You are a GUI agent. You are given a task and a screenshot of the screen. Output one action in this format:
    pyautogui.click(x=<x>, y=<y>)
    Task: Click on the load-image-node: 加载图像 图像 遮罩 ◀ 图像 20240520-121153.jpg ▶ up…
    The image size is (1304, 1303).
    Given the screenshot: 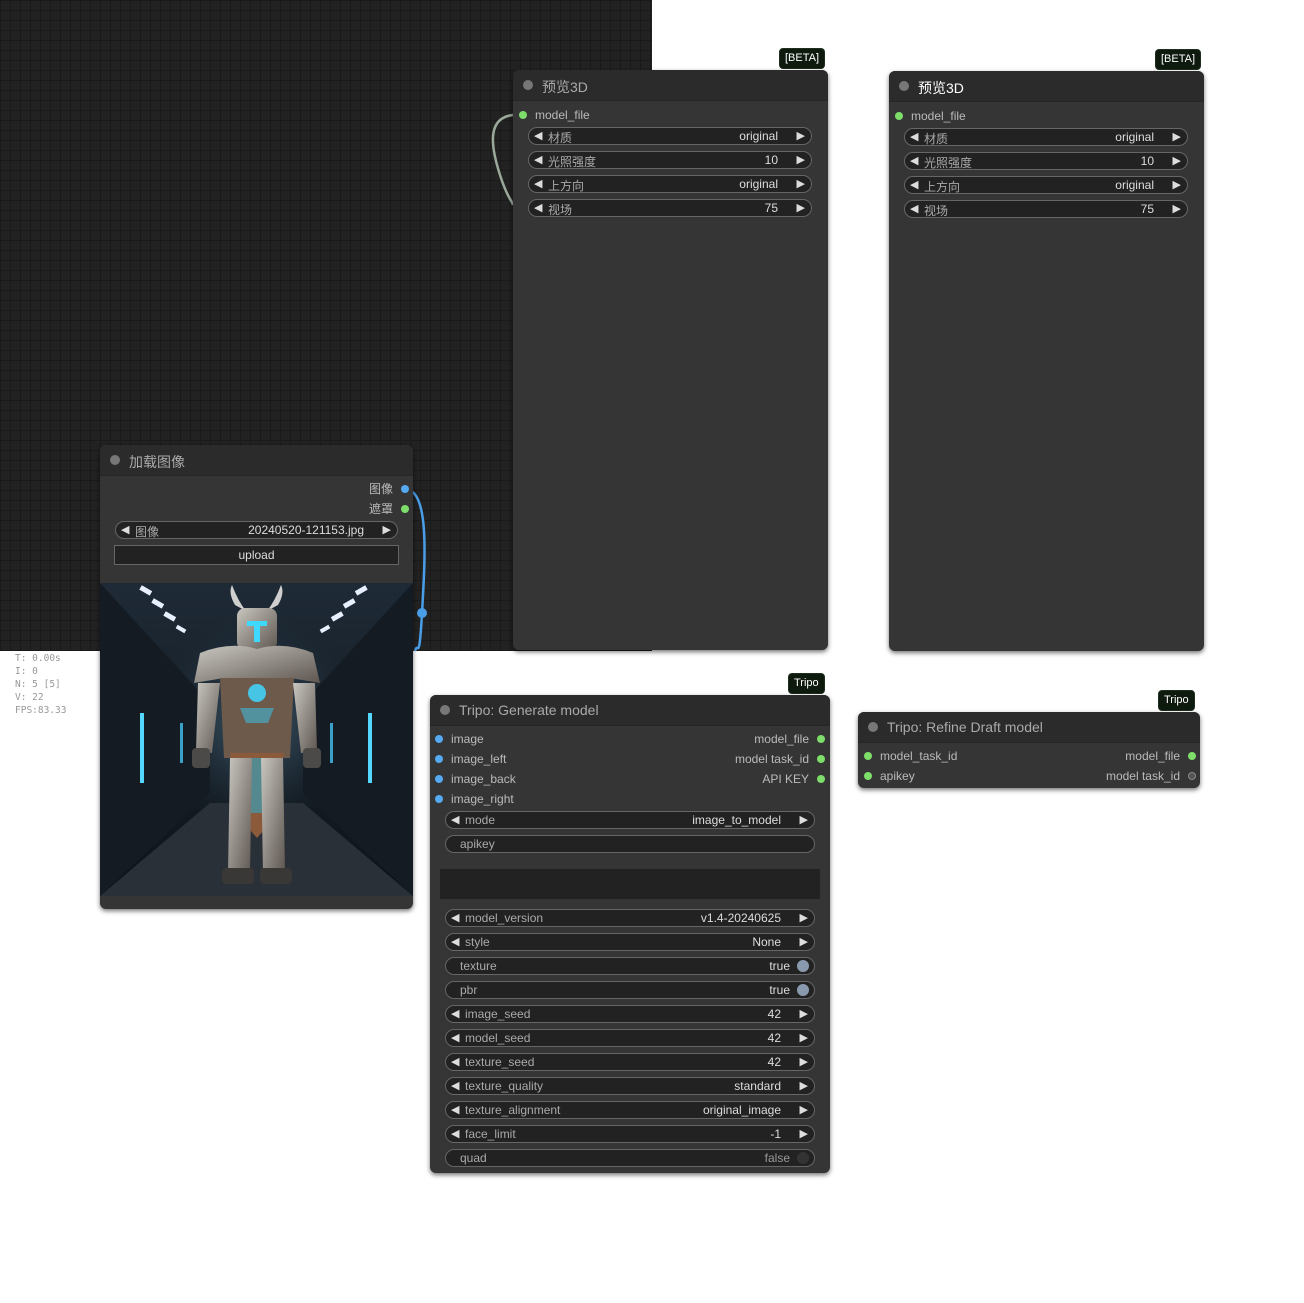 What is the action you would take?
    pyautogui.click(x=256, y=677)
    